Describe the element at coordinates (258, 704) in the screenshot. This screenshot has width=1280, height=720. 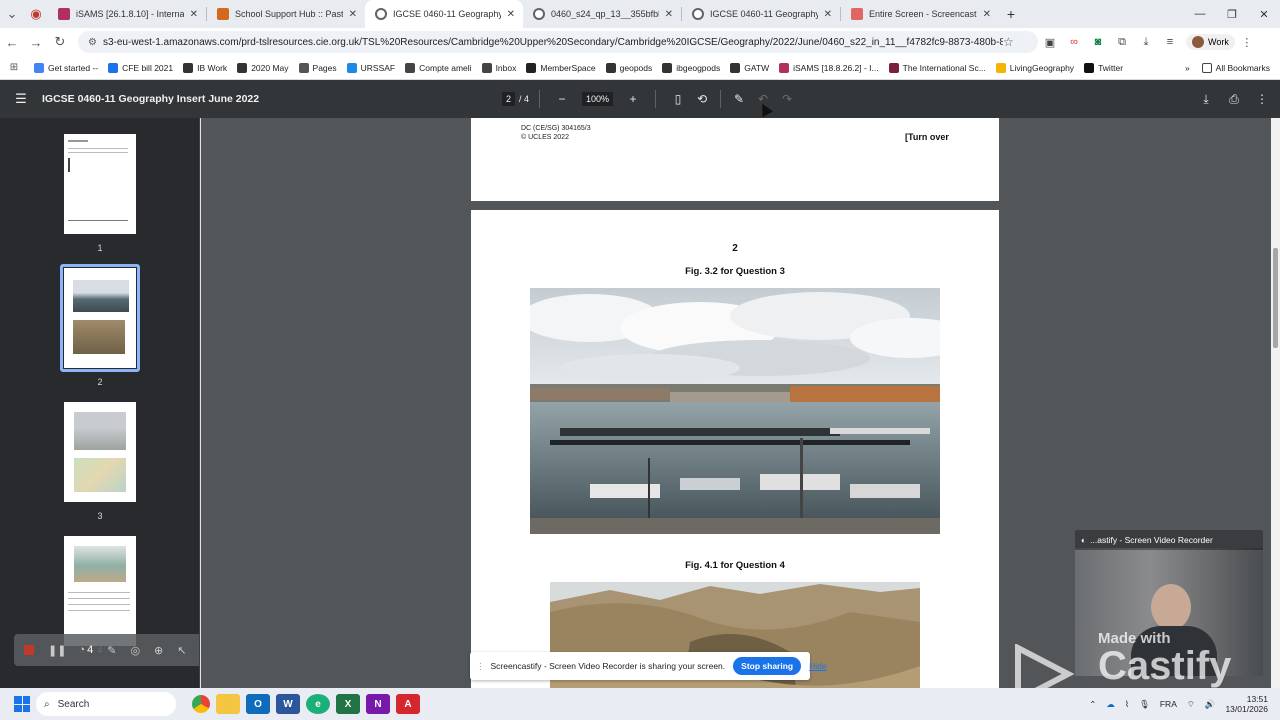
I see `outlook-icon: O` at that location.